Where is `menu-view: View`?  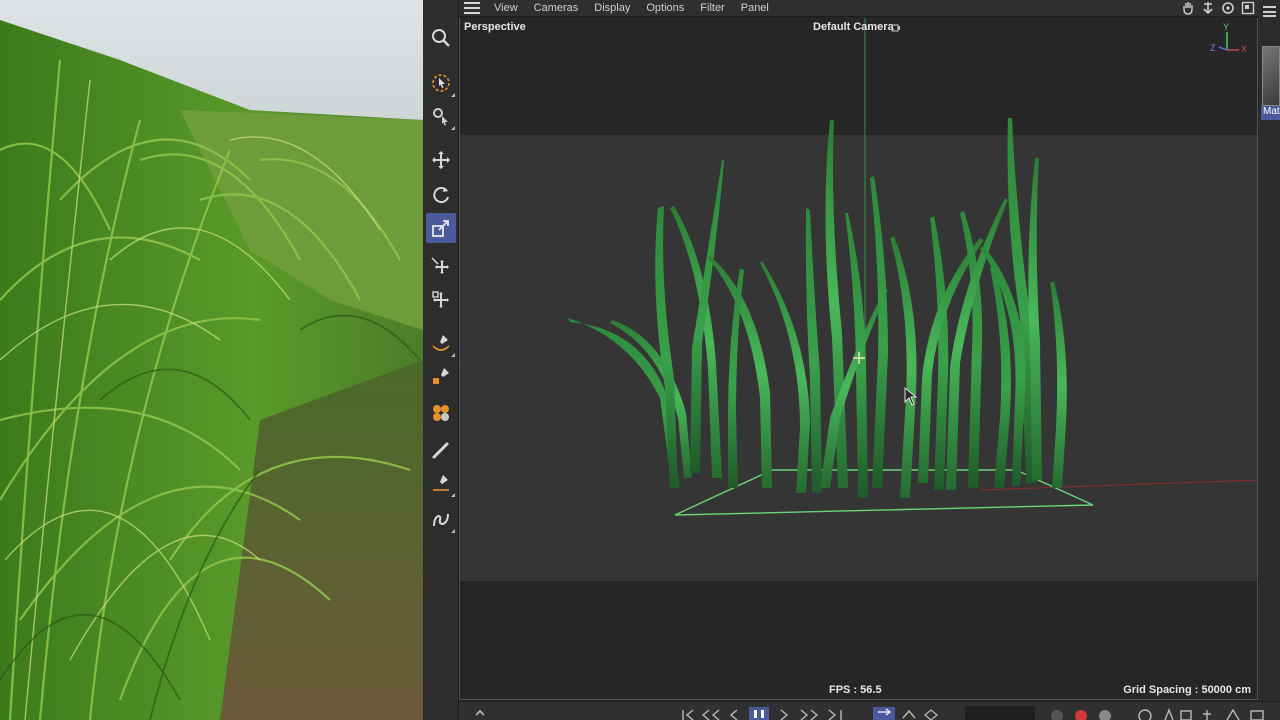
menu-view: View is located at coordinates (506, 8).